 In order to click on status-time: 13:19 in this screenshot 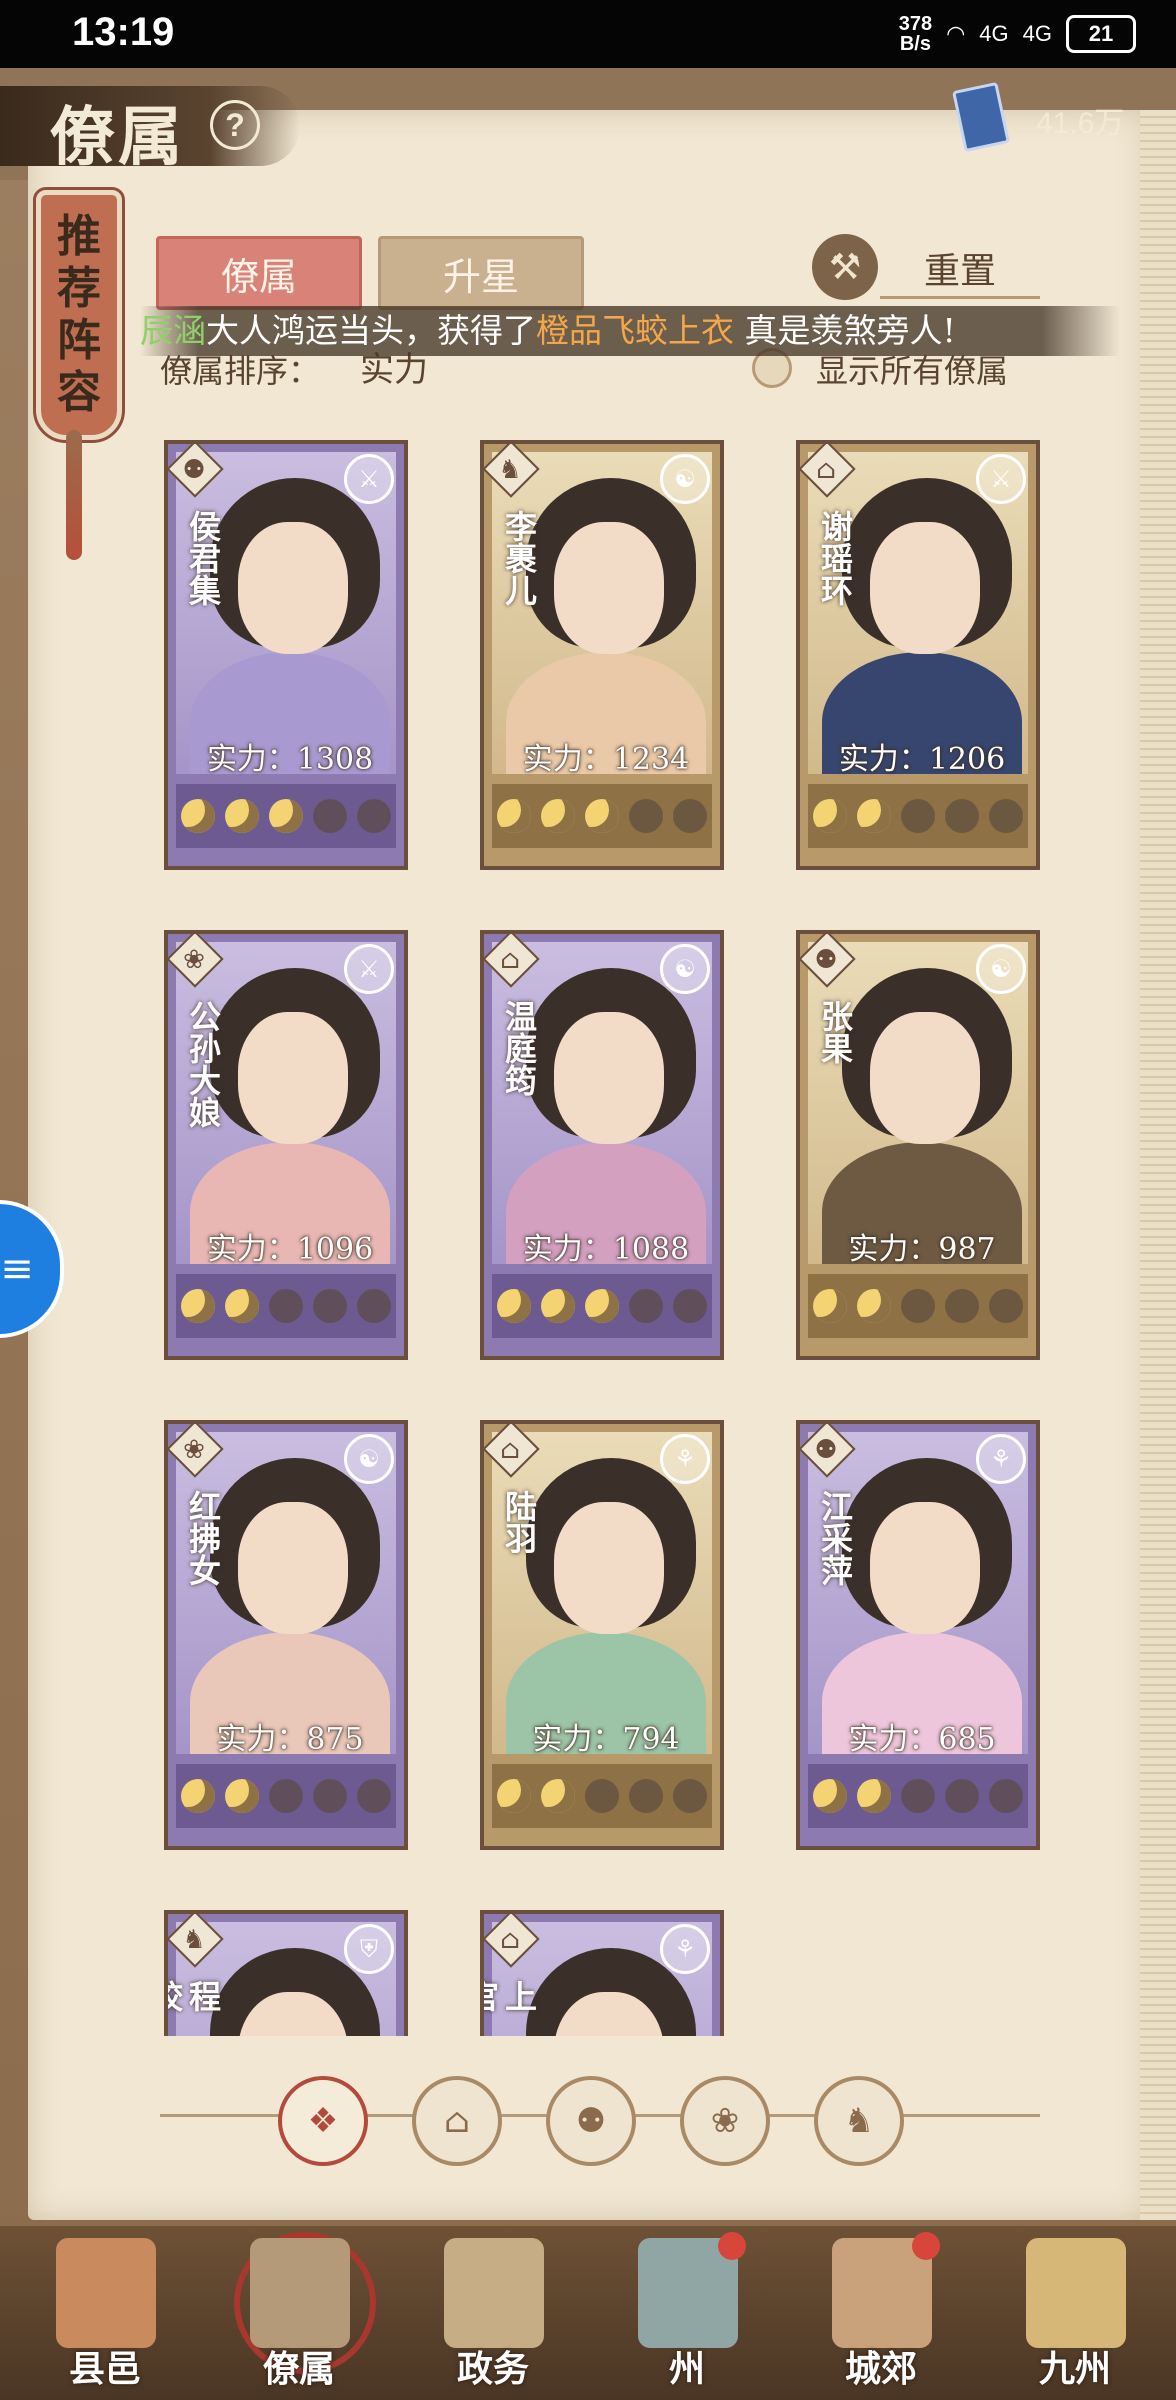, I will do `click(123, 32)`.